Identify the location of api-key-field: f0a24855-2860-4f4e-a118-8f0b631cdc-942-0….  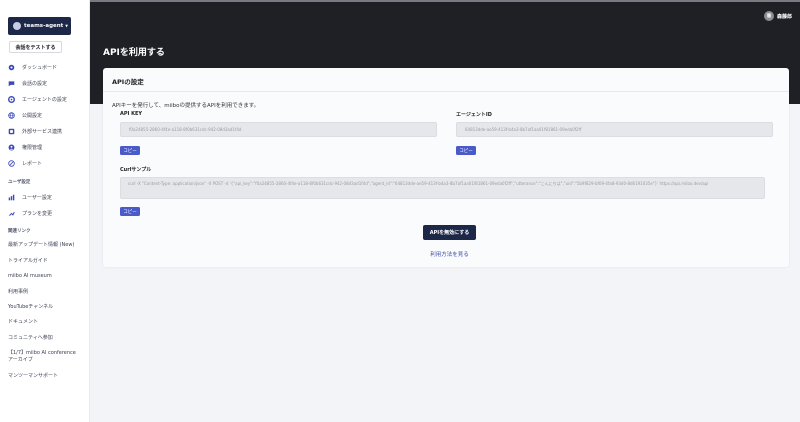
(278, 129).